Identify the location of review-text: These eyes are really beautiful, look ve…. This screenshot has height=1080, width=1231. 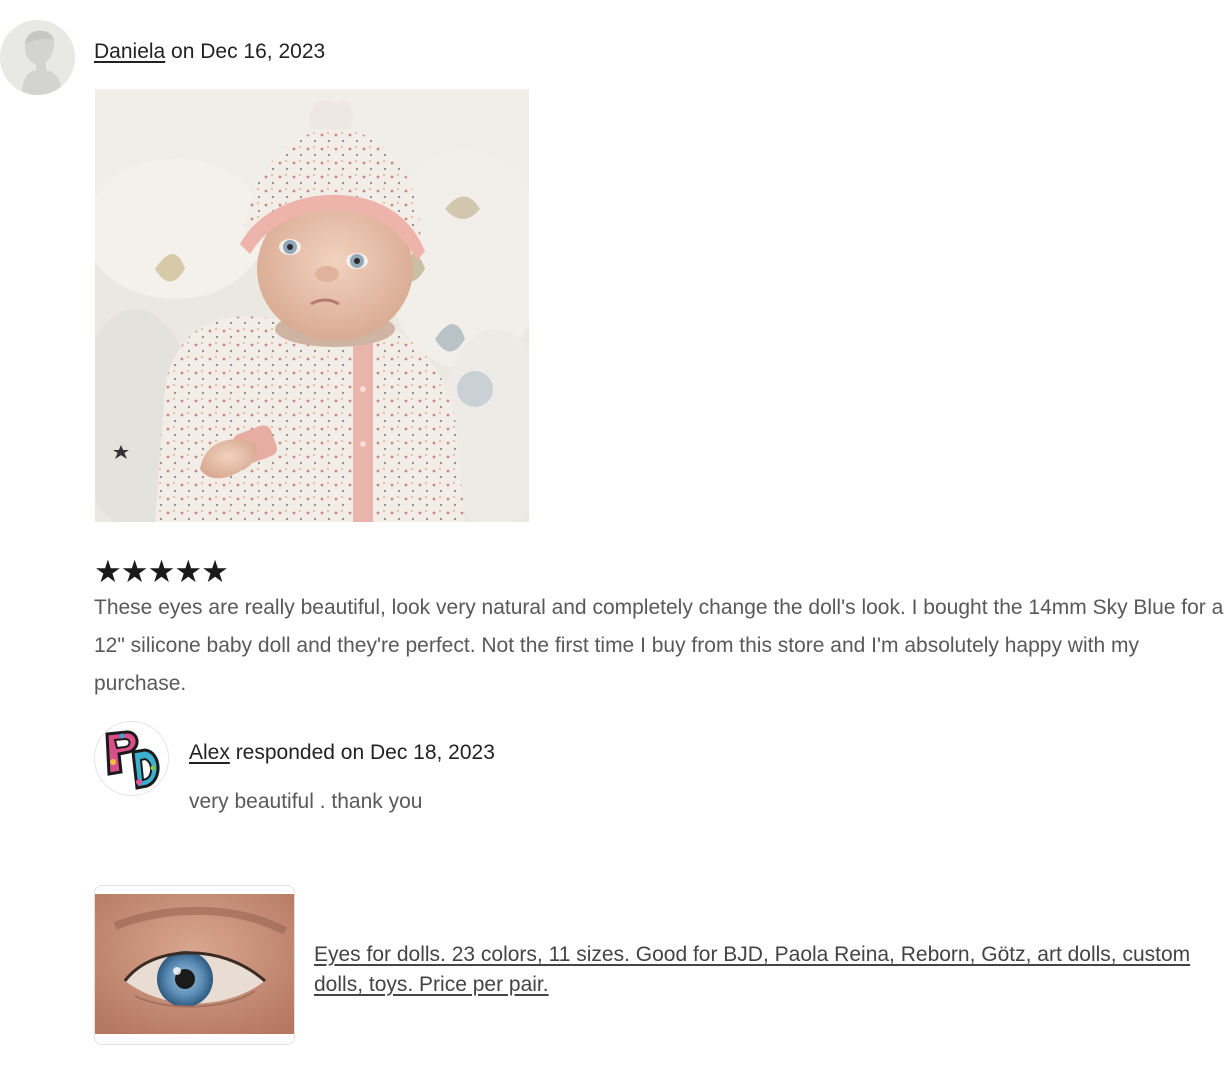
(659, 645).